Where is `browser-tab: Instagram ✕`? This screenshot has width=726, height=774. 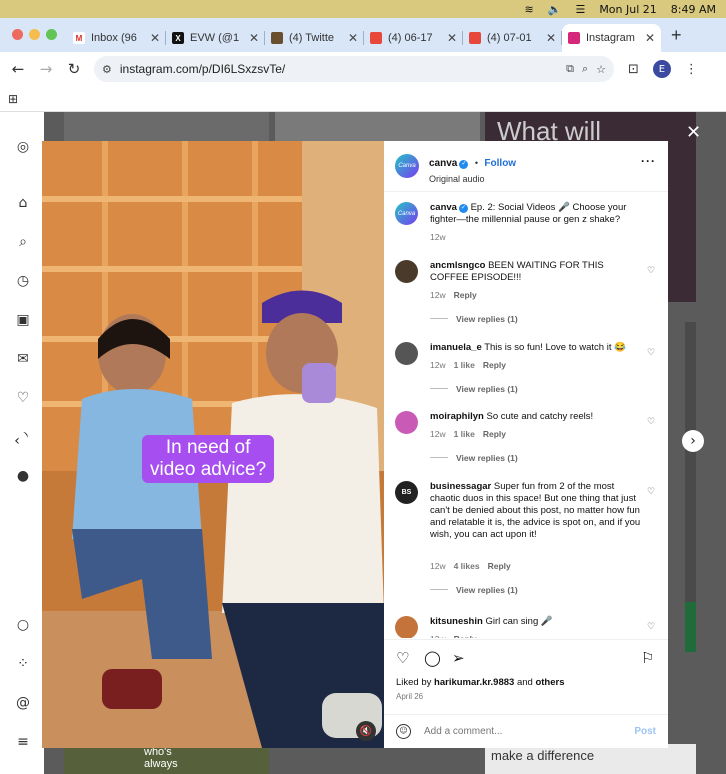 browser-tab: Instagram ✕ is located at coordinates (611, 38).